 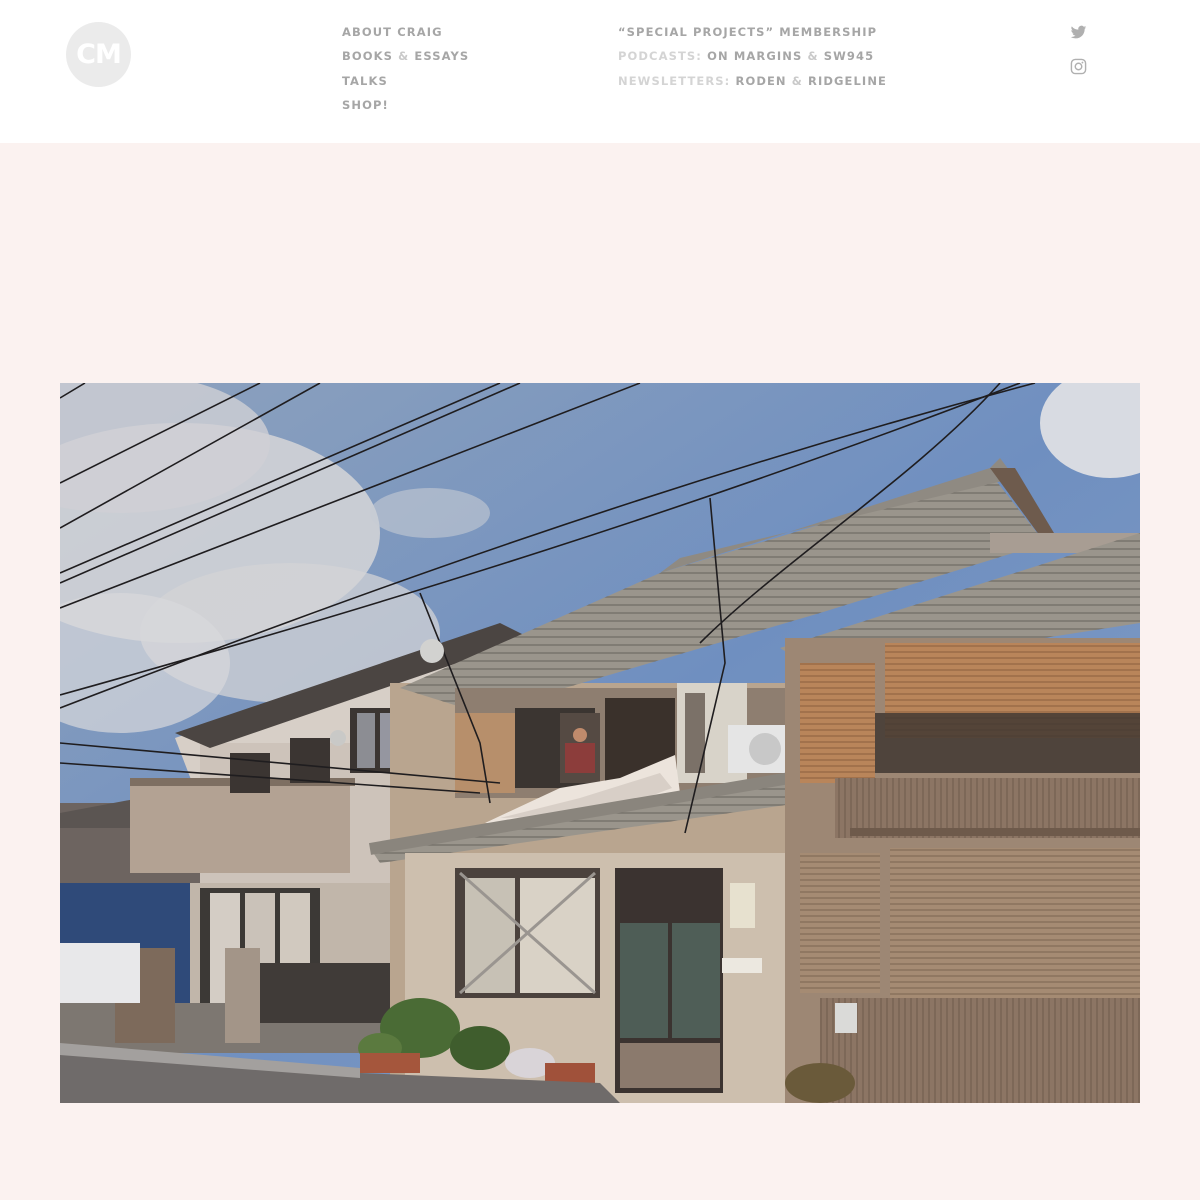 I want to click on nav-podcasts: Podcasts: On Margins & SW945, so click(x=752, y=60).